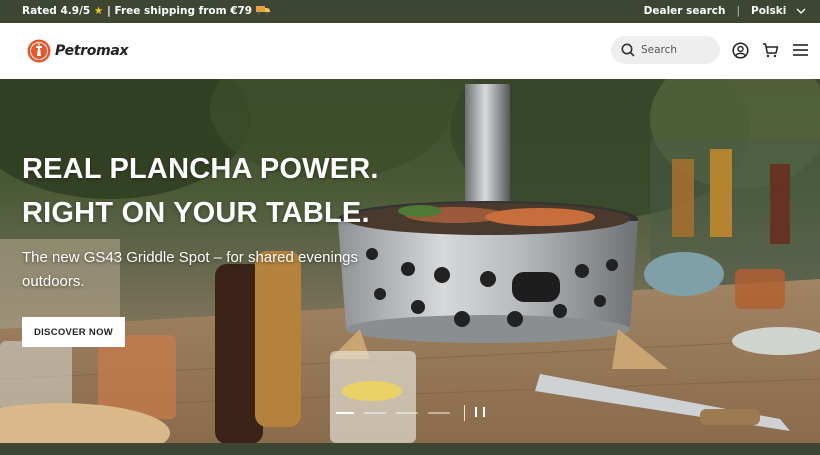  I want to click on slide-controls, so click(410, 413).